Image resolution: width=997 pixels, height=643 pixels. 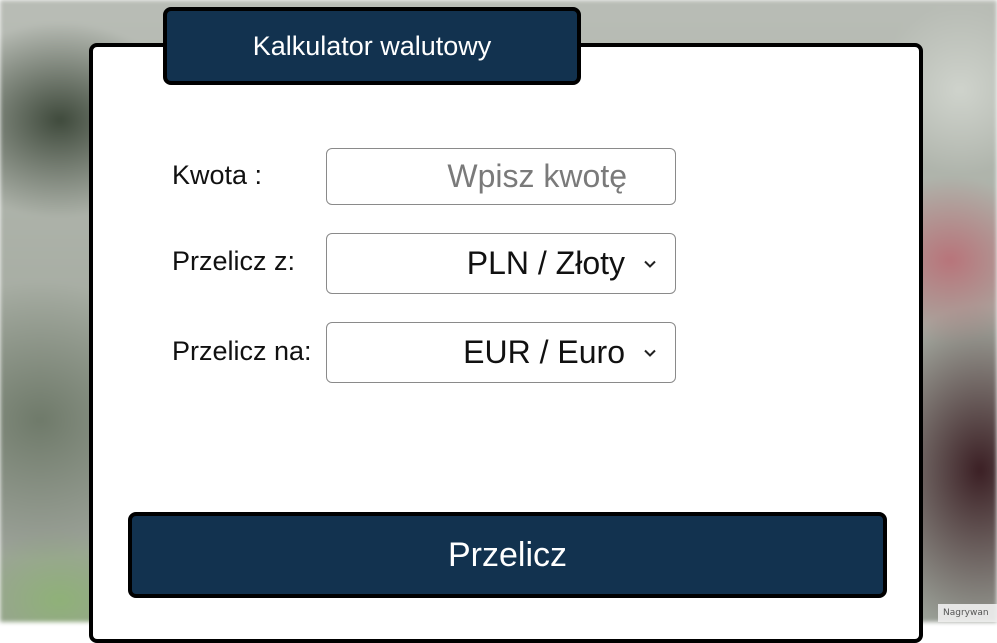 What do you see at coordinates (545, 263) in the screenshot?
I see `from-currency-value: PLN / Złoty` at bounding box center [545, 263].